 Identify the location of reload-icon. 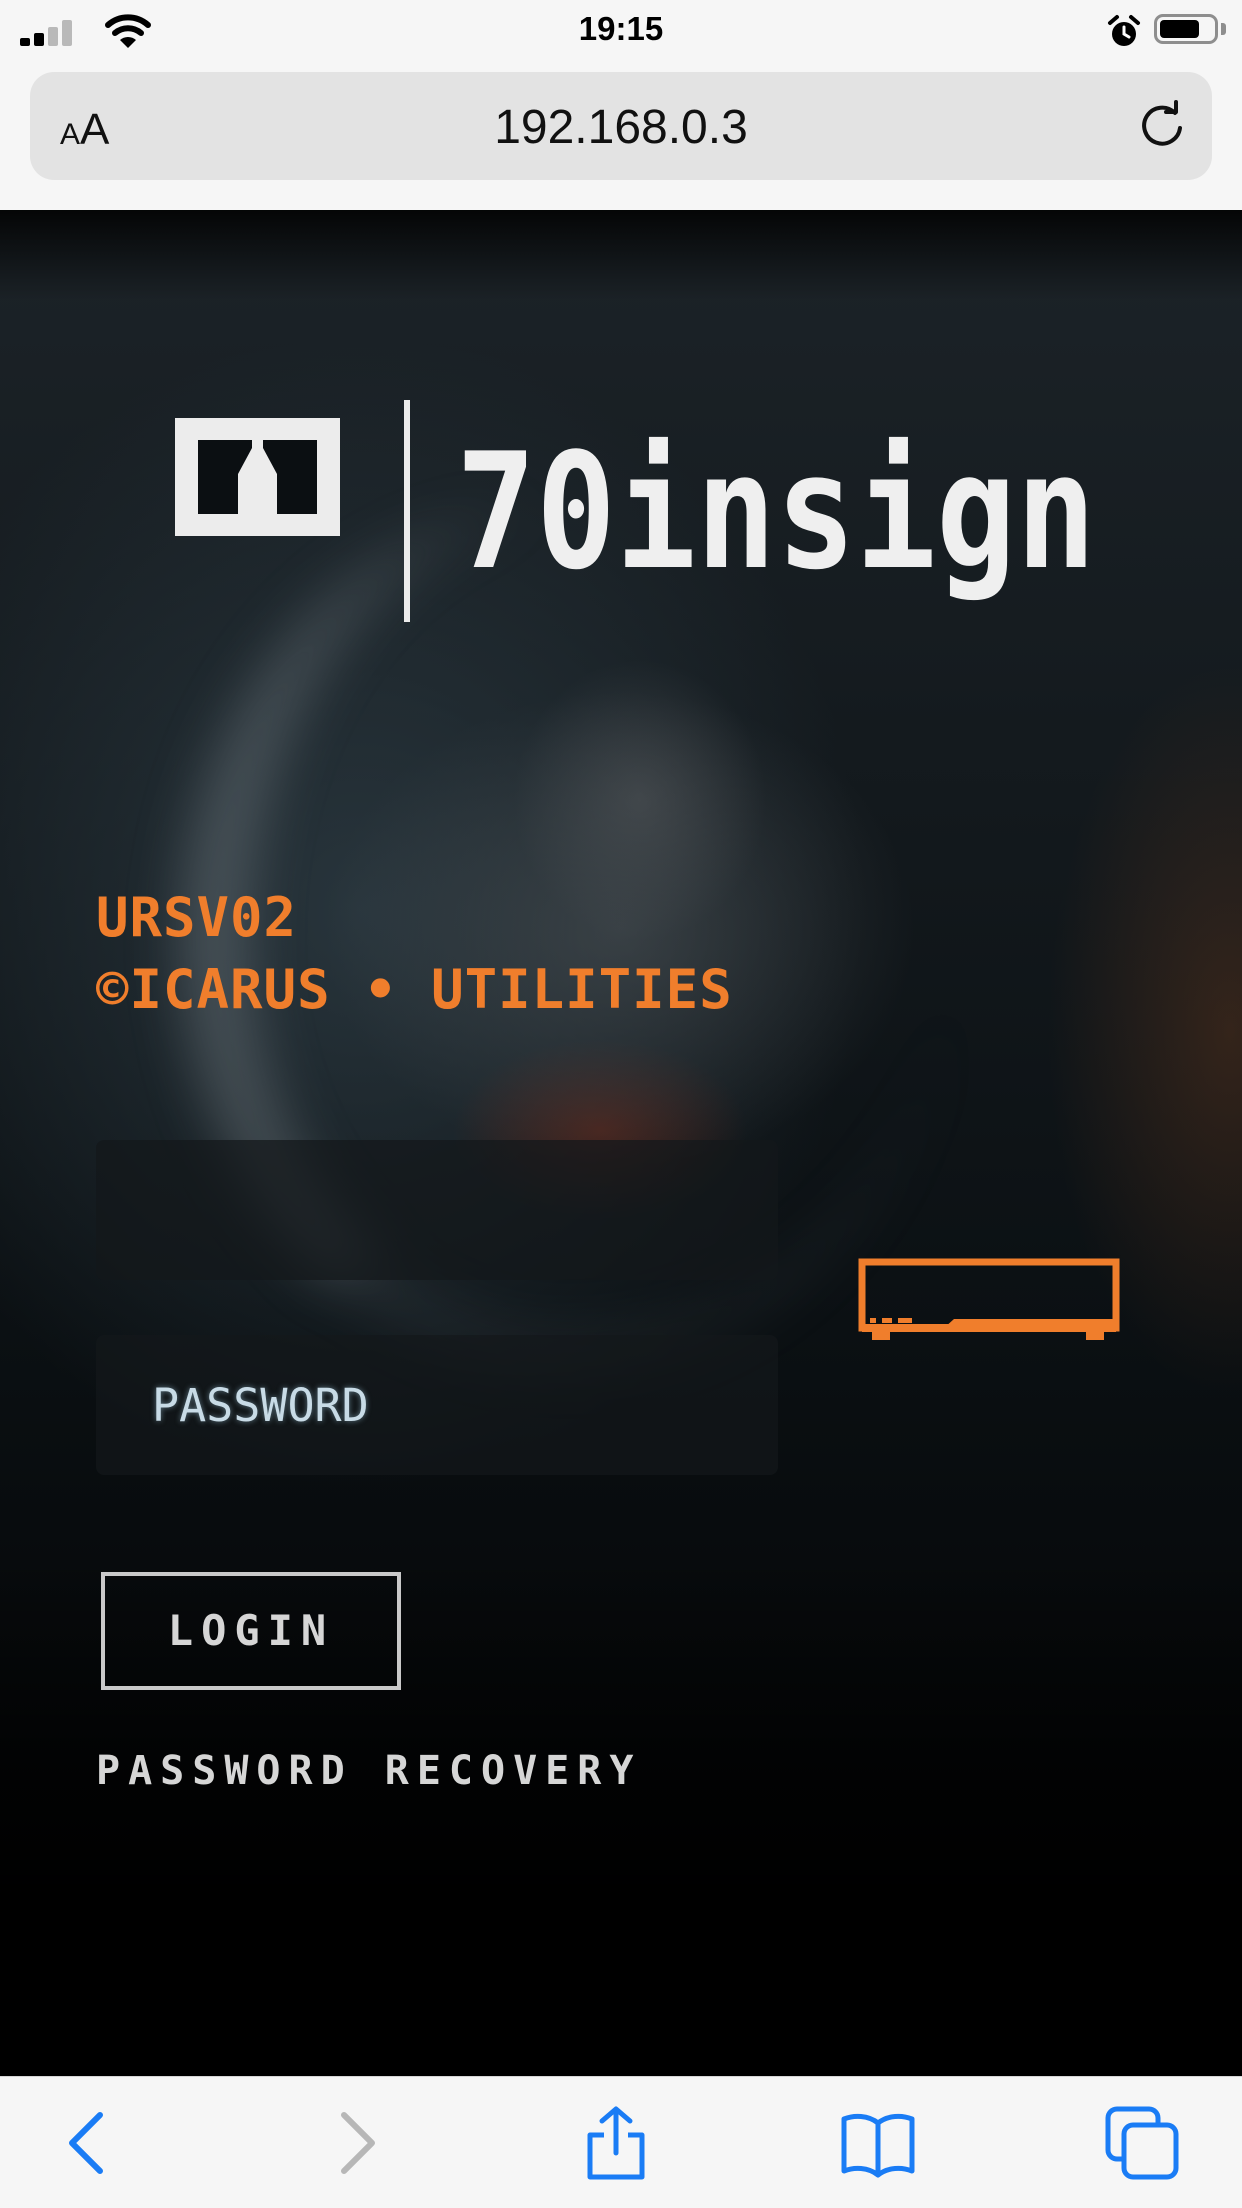
(1162, 126).